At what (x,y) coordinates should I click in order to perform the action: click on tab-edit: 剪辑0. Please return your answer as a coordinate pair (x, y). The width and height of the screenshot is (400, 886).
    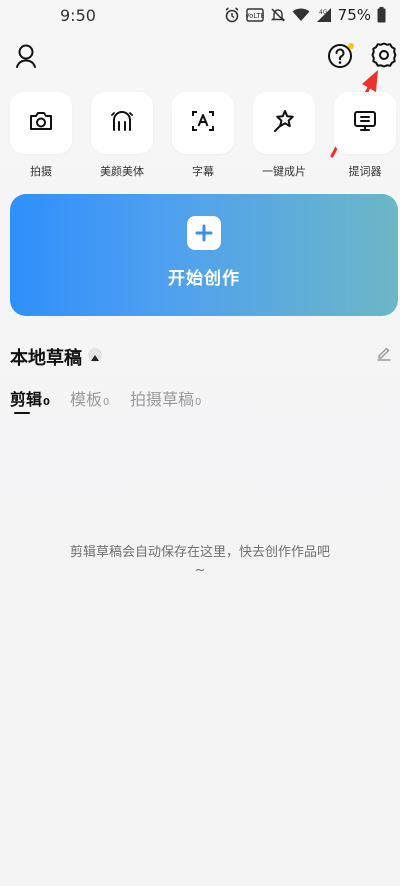
    Looking at the image, I should click on (30, 398).